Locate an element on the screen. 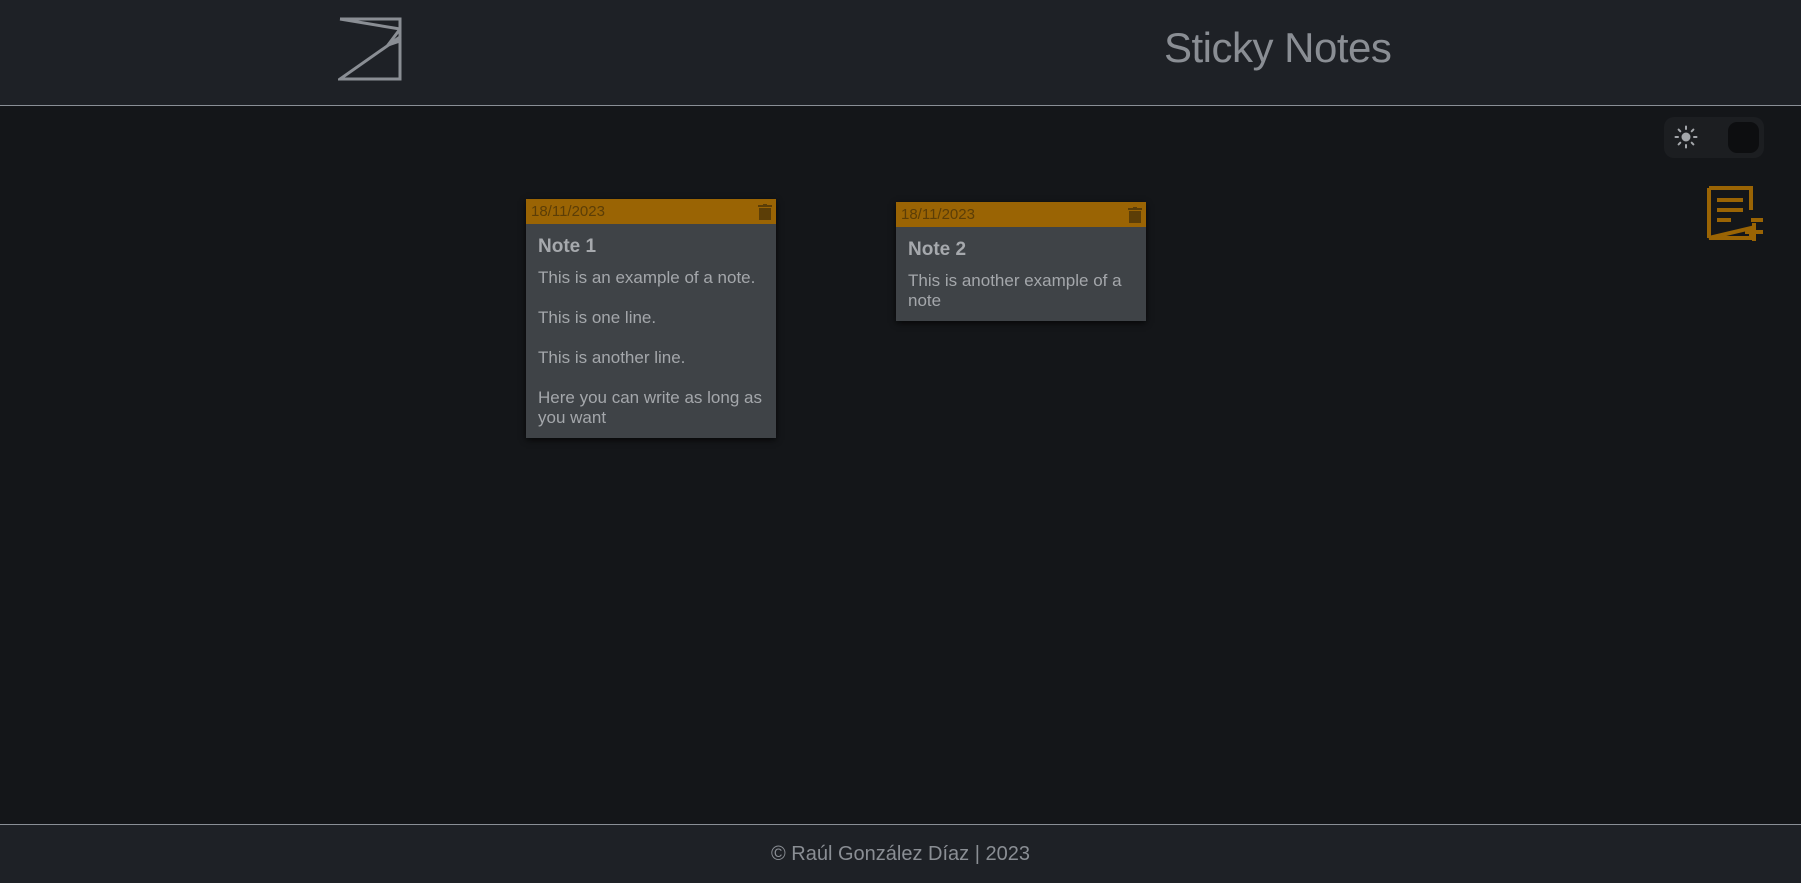 The height and width of the screenshot is (883, 1801). sticky-note-icon is located at coordinates (370, 49).